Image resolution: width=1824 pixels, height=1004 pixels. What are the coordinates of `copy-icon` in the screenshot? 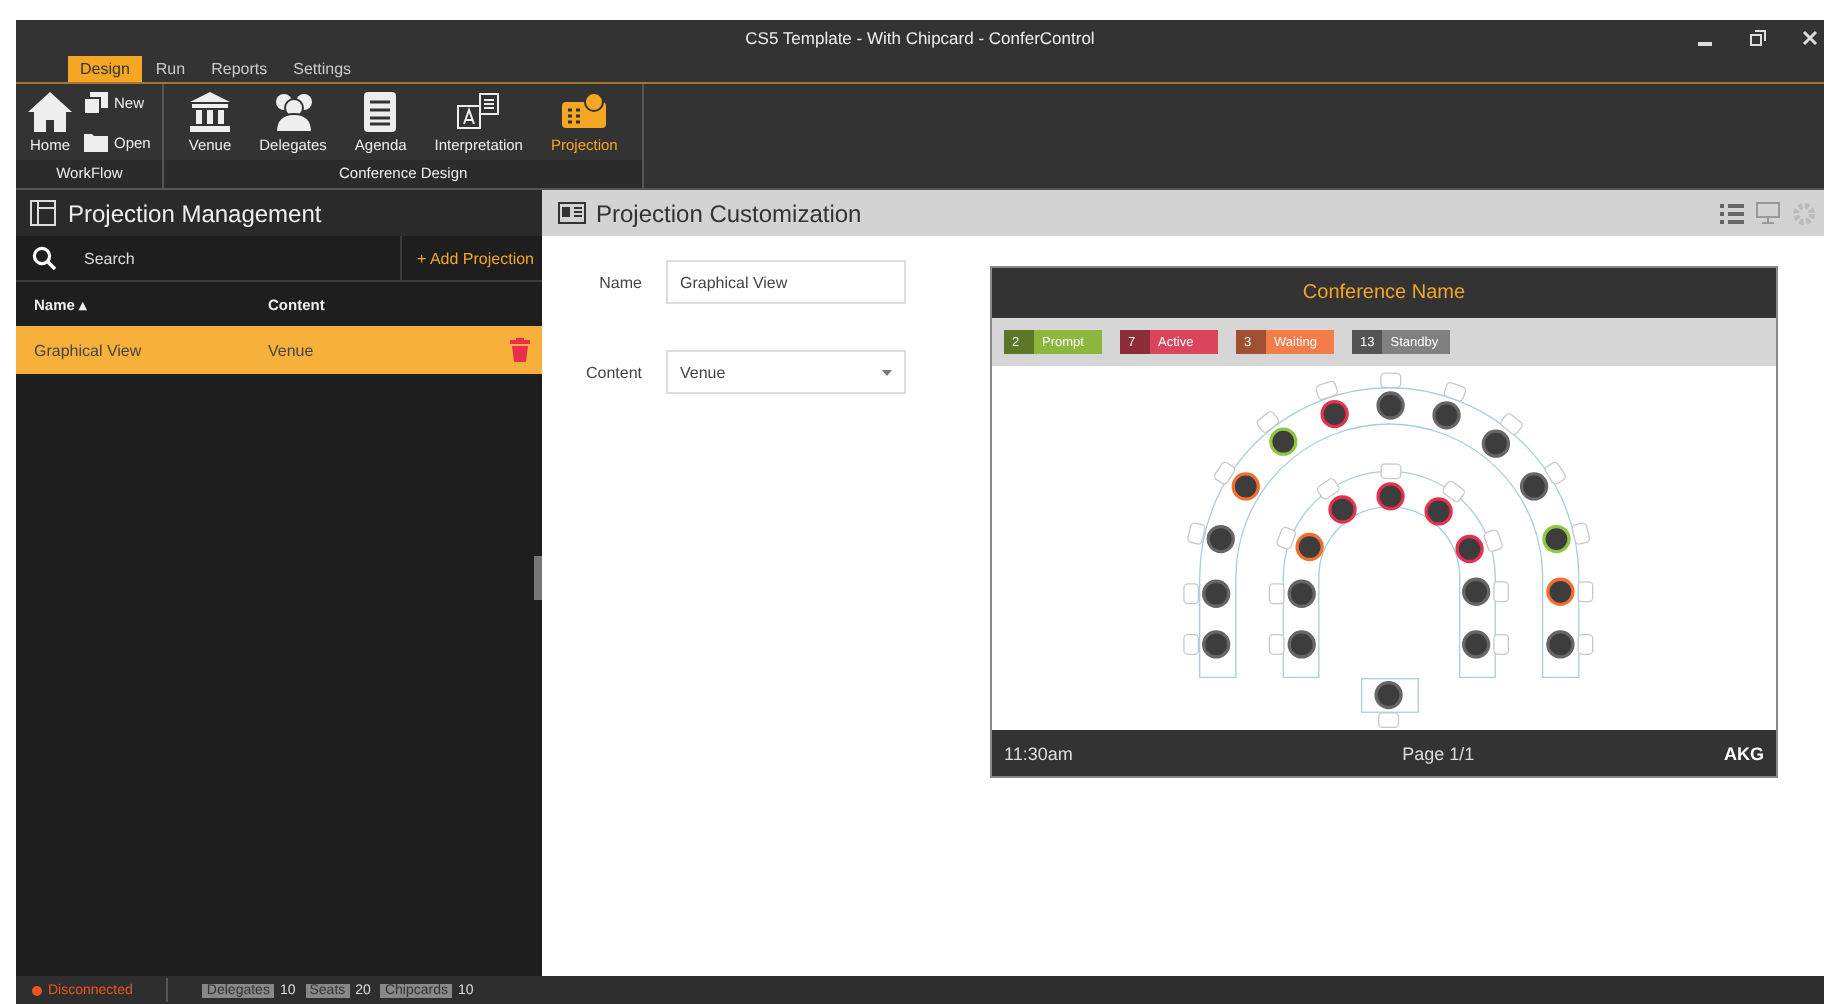 It's located at (96, 102).